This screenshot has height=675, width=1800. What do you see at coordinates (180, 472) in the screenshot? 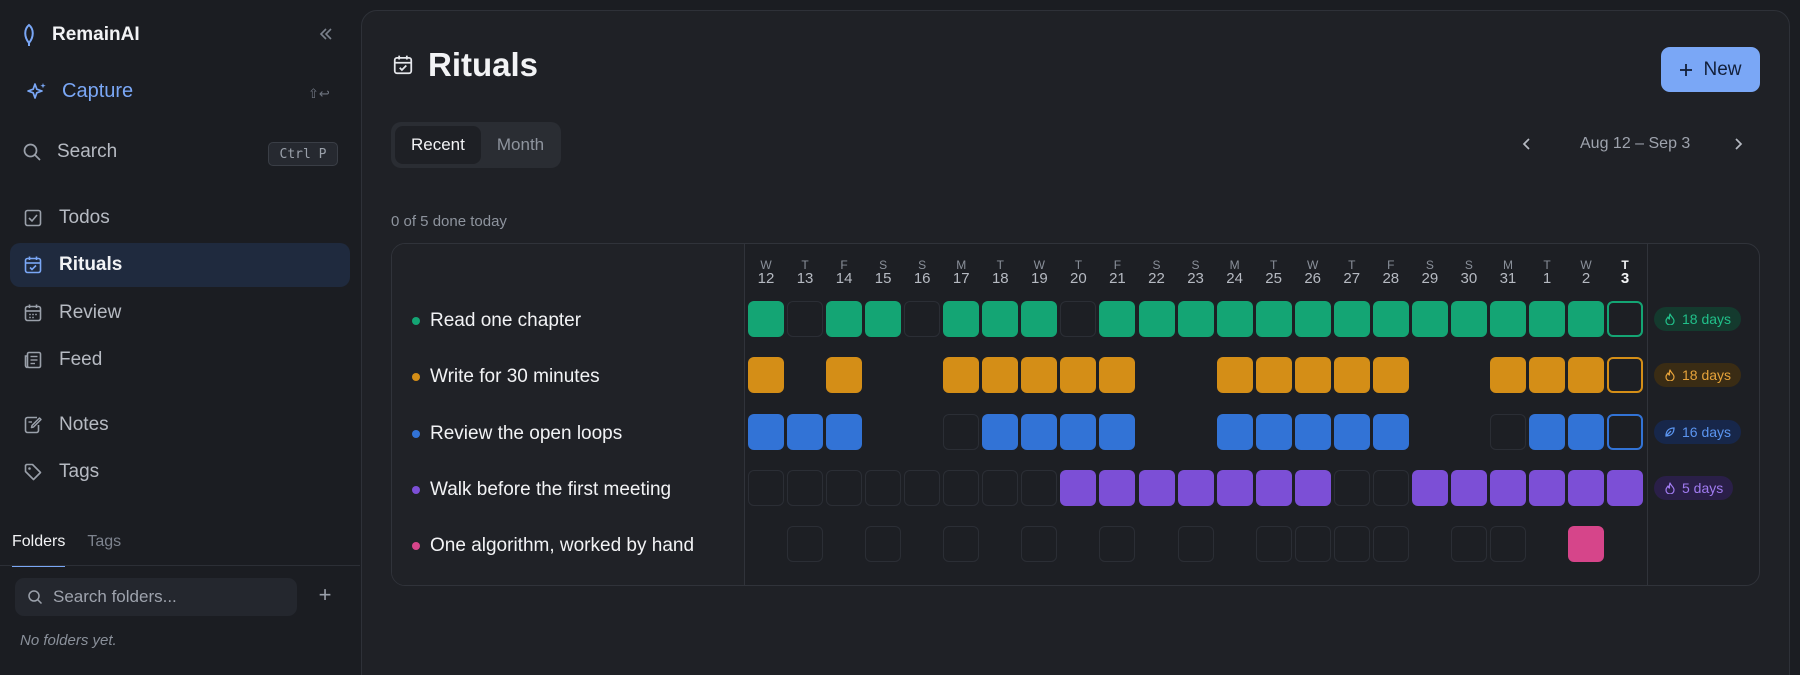
I see `sidebar-item-tags: Tags` at bounding box center [180, 472].